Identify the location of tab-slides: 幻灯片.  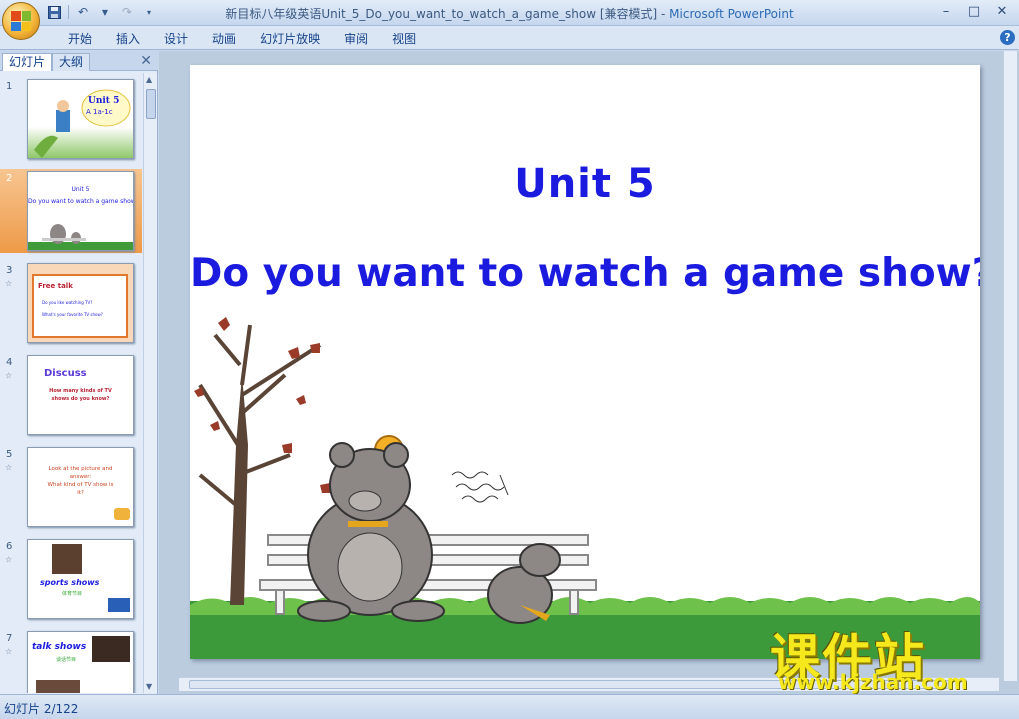
(27, 62).